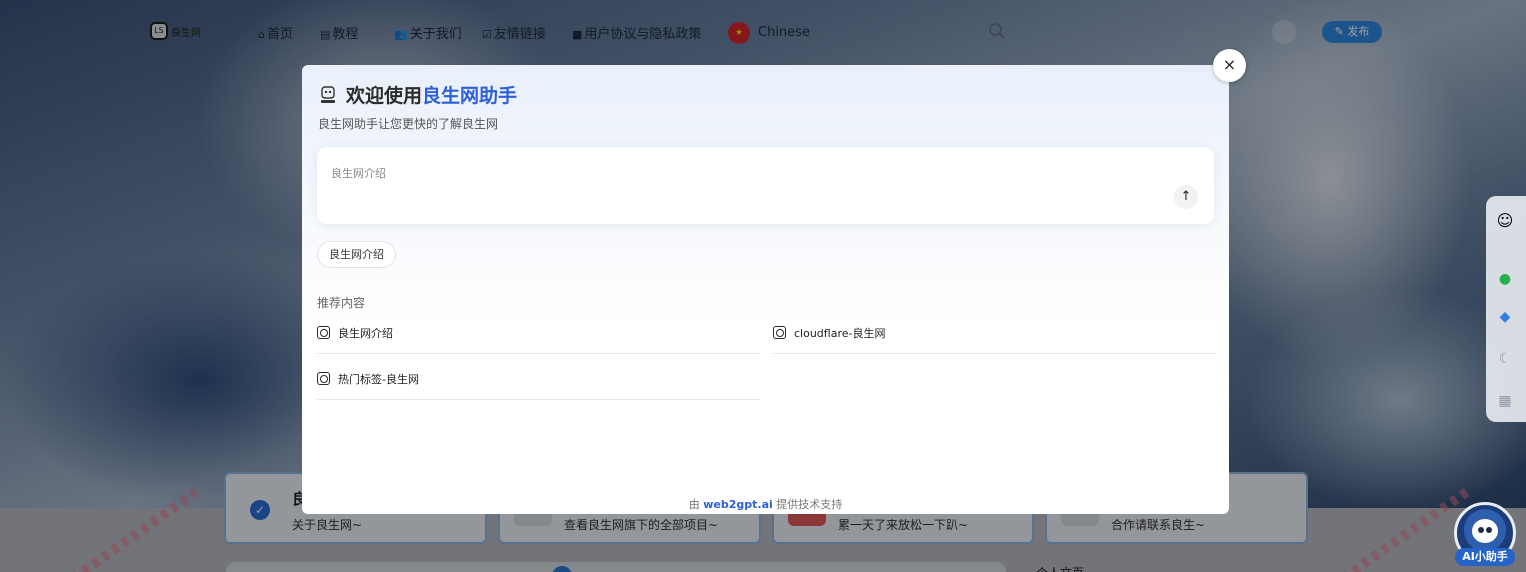 The height and width of the screenshot is (572, 1526). What do you see at coordinates (328, 94) in the screenshot?
I see `assistant-logo-icon` at bounding box center [328, 94].